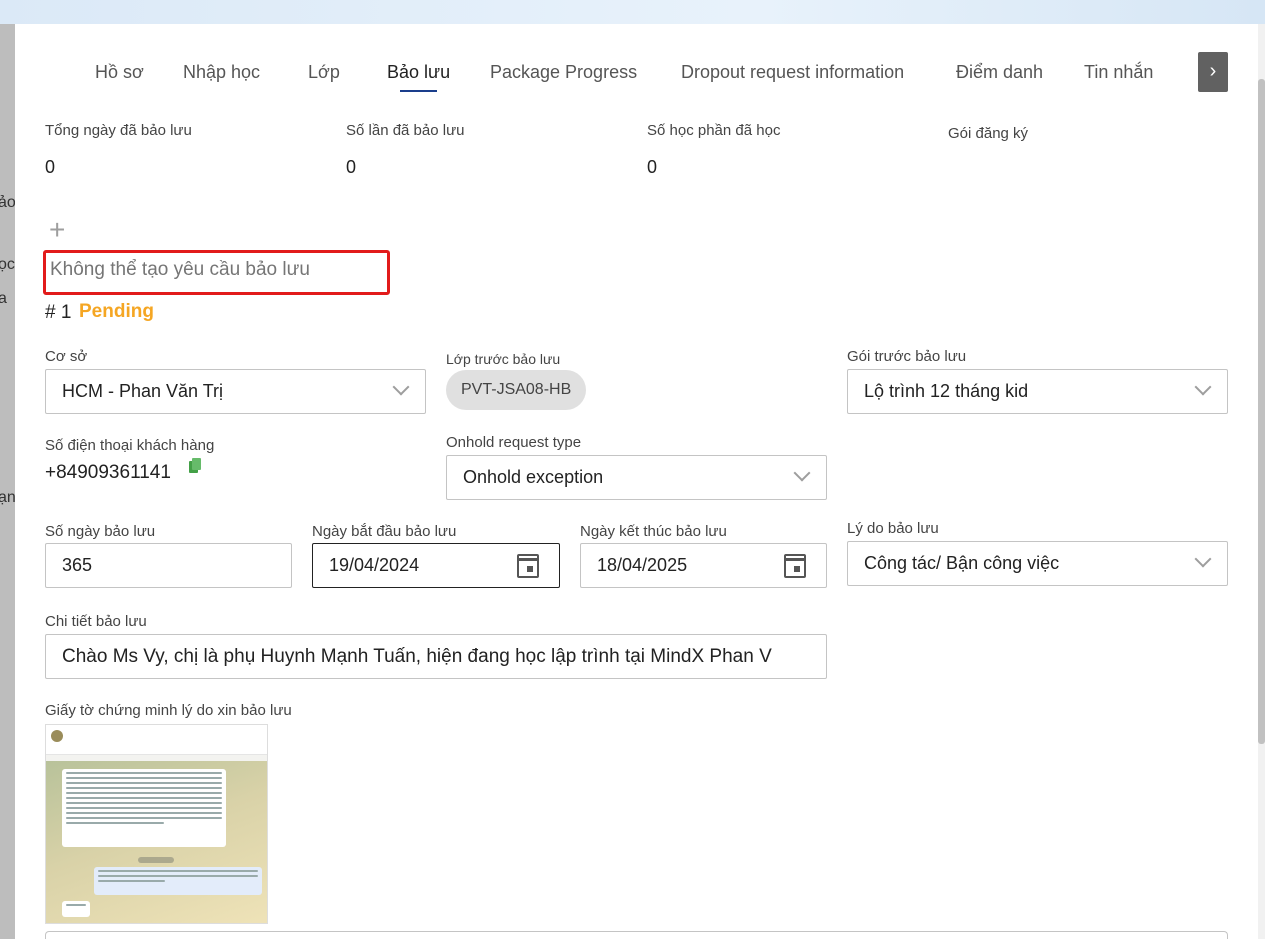 This screenshot has width=1265, height=939. I want to click on total-days-value: 0, so click(50, 167).